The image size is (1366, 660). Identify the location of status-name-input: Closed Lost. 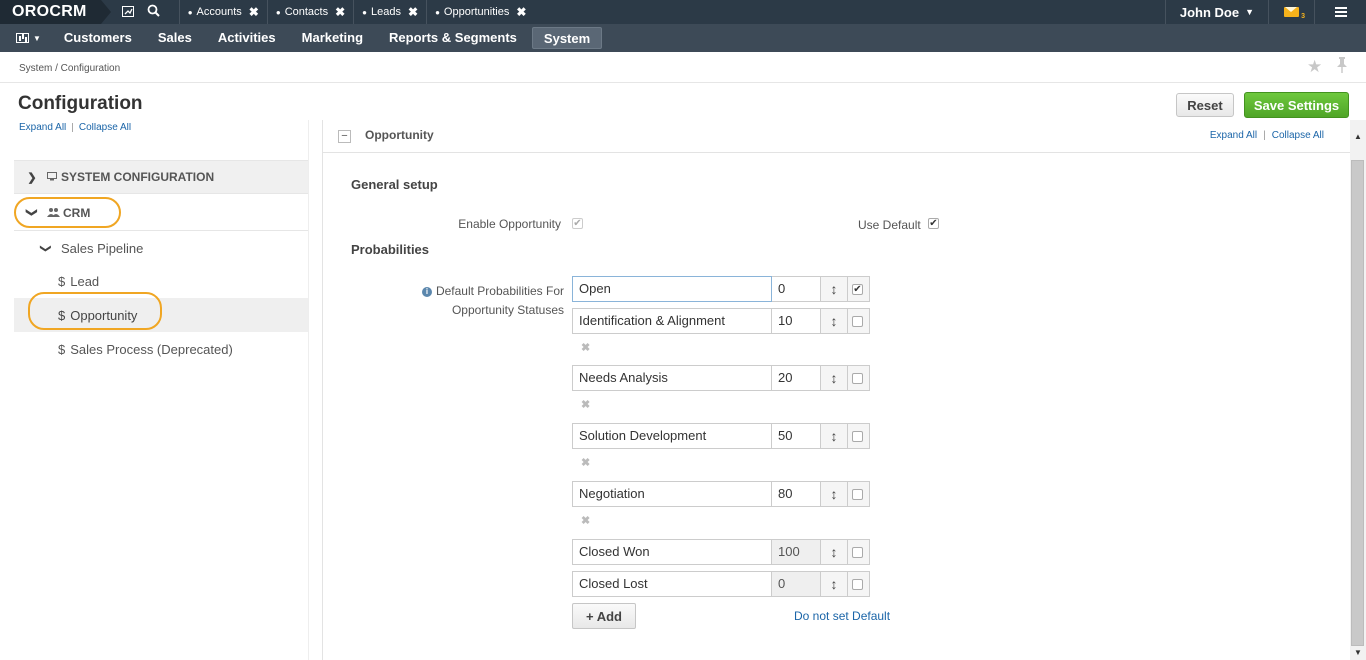
(672, 584).